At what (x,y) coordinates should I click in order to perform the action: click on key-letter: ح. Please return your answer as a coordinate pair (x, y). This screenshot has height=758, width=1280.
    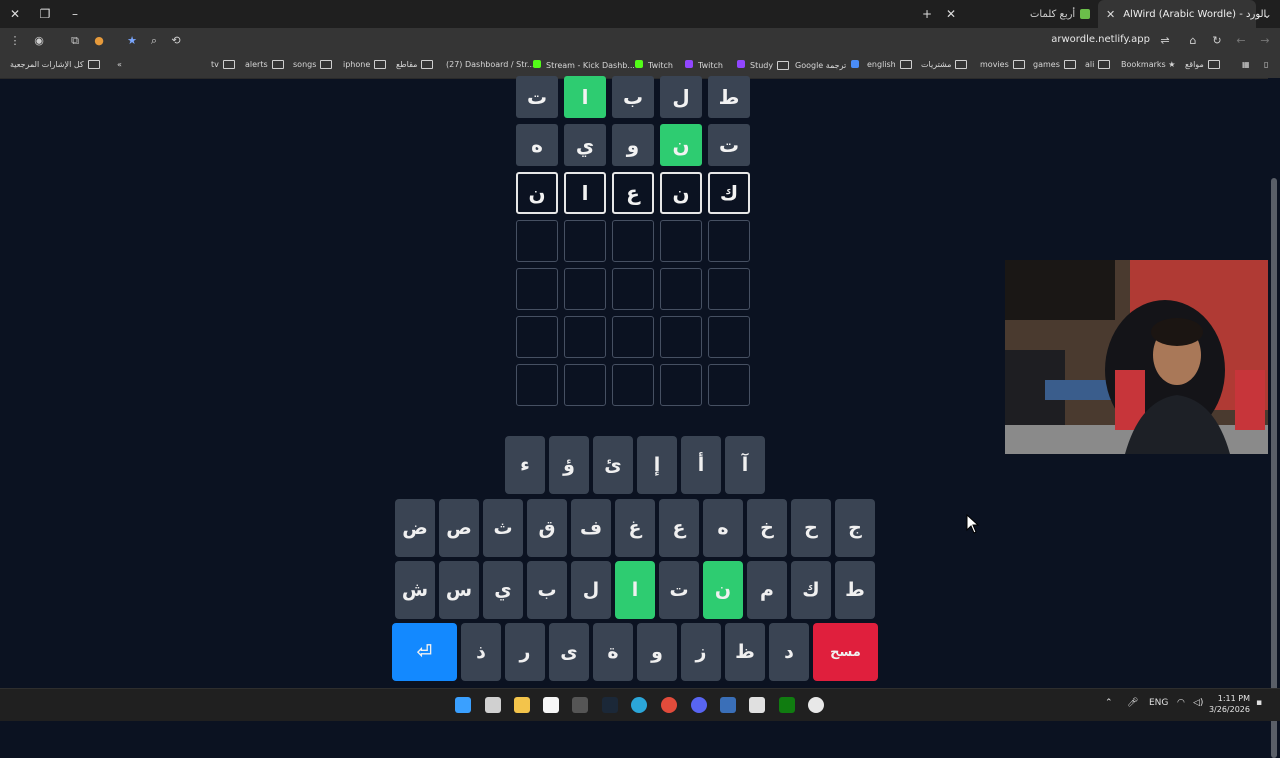
    Looking at the image, I should click on (811, 528).